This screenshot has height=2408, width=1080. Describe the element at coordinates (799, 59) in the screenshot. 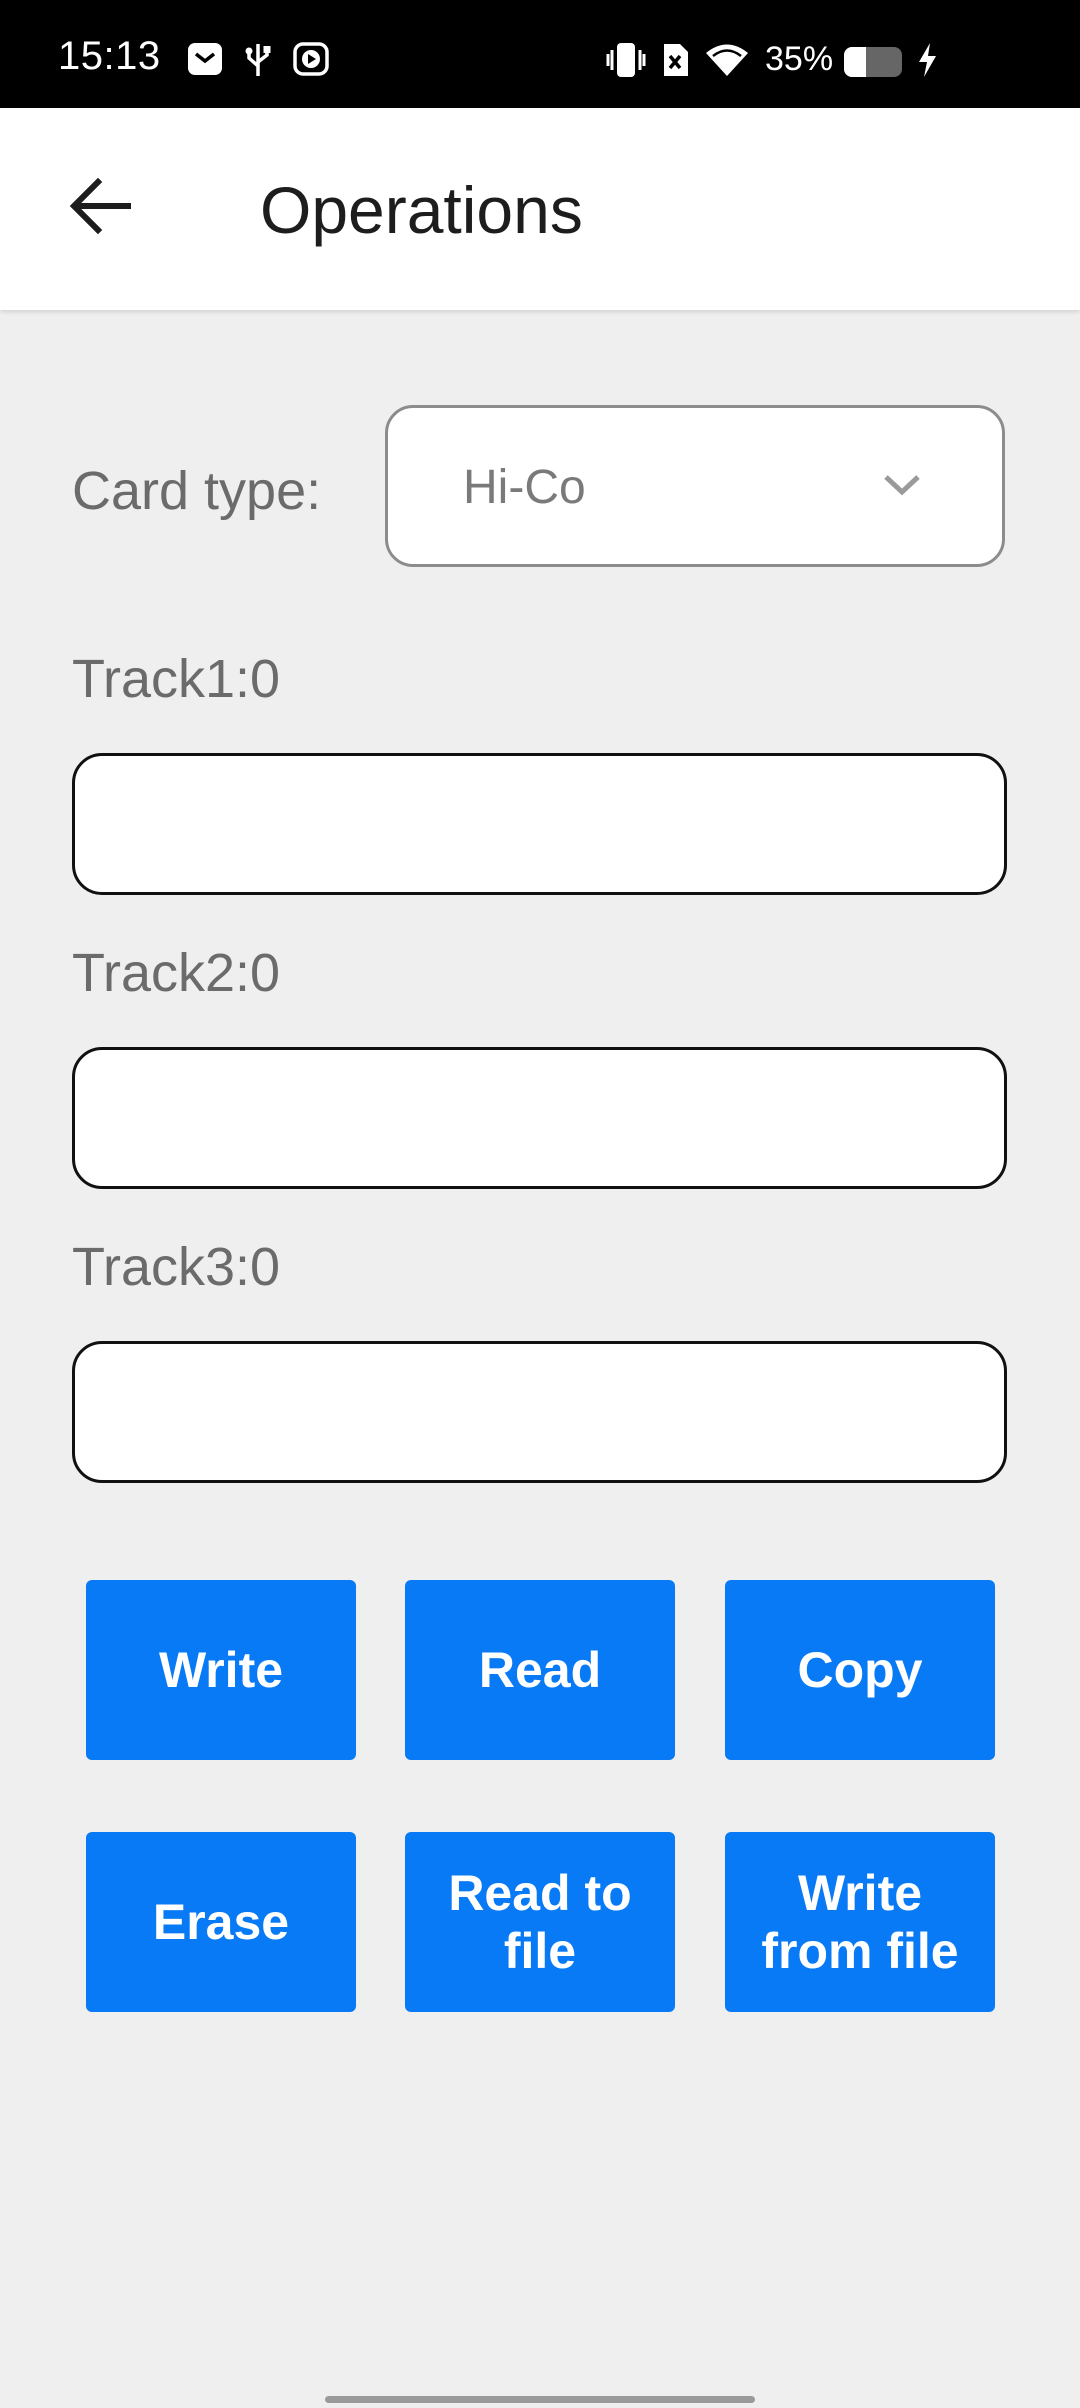

I see `battery-percentage: 35%` at that location.